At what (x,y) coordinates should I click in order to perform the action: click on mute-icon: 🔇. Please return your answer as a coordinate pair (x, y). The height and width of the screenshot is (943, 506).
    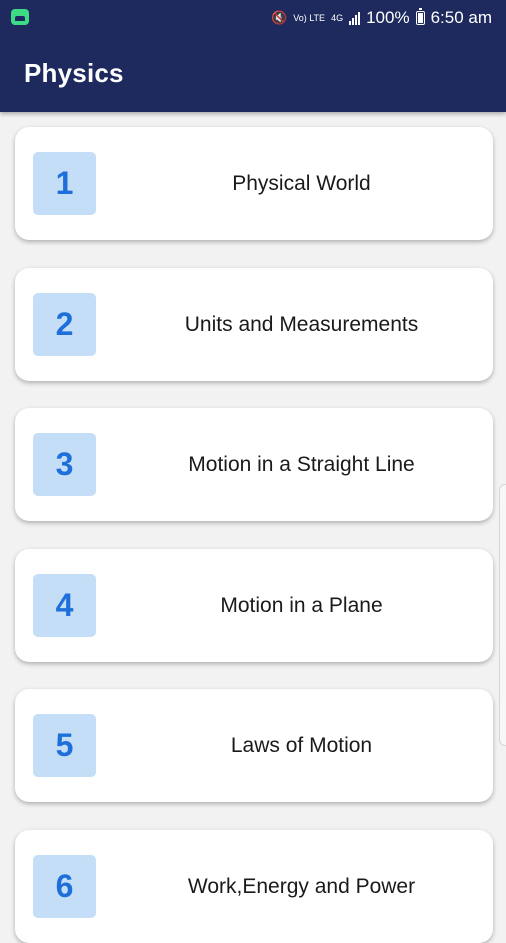
    Looking at the image, I should click on (279, 17).